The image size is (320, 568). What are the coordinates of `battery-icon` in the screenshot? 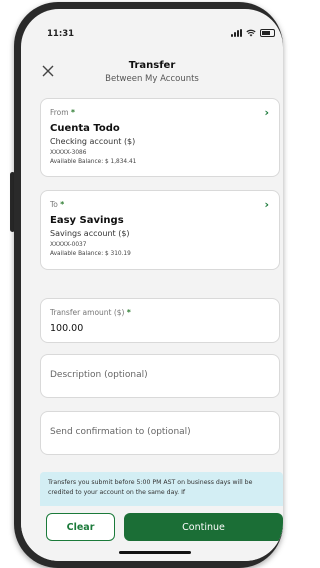 It's located at (267, 33).